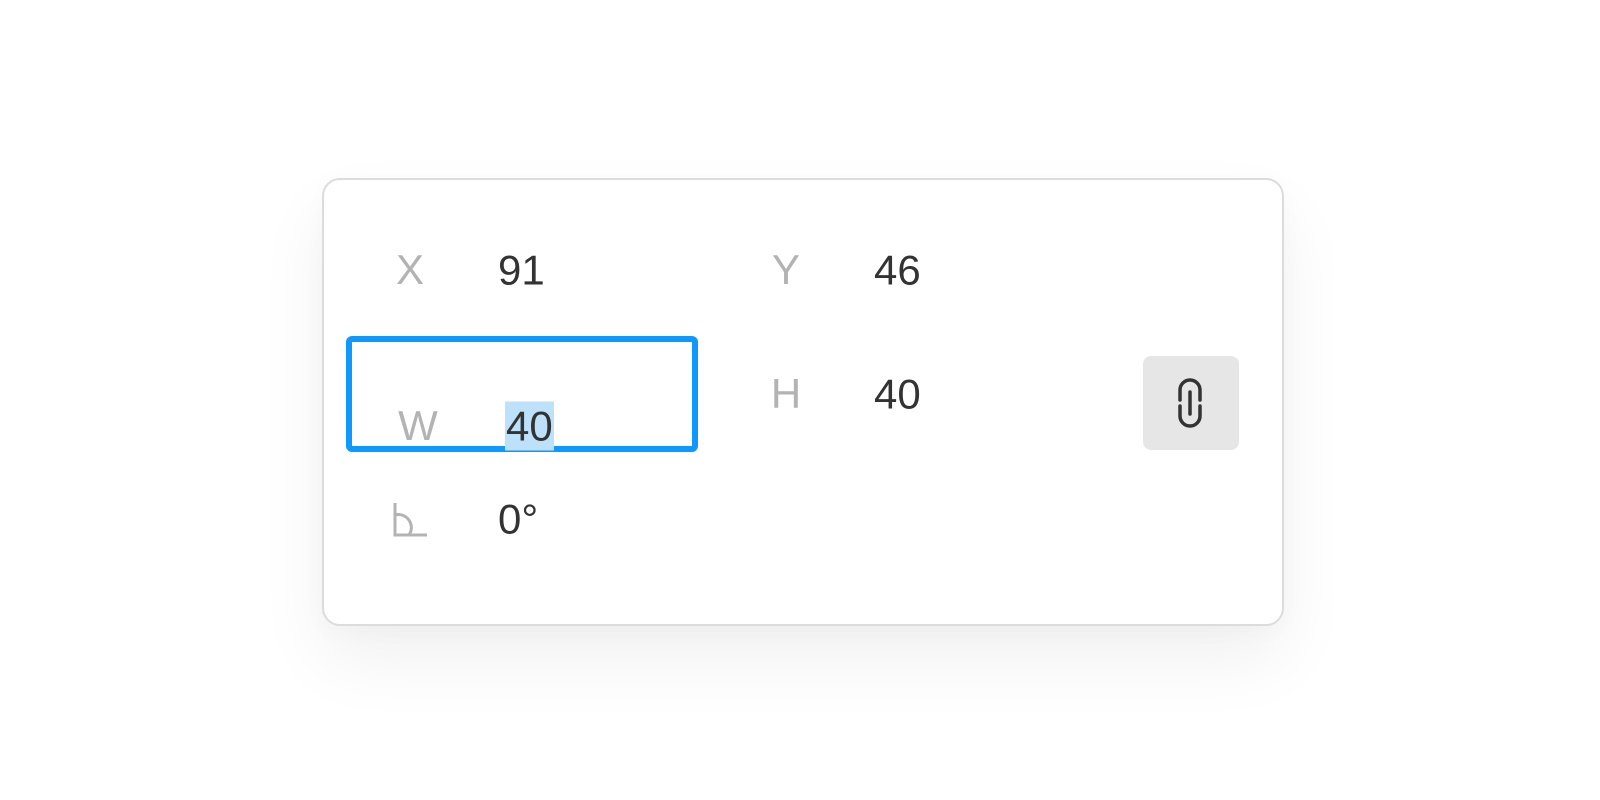  I want to click on link-icon, so click(1190, 403).